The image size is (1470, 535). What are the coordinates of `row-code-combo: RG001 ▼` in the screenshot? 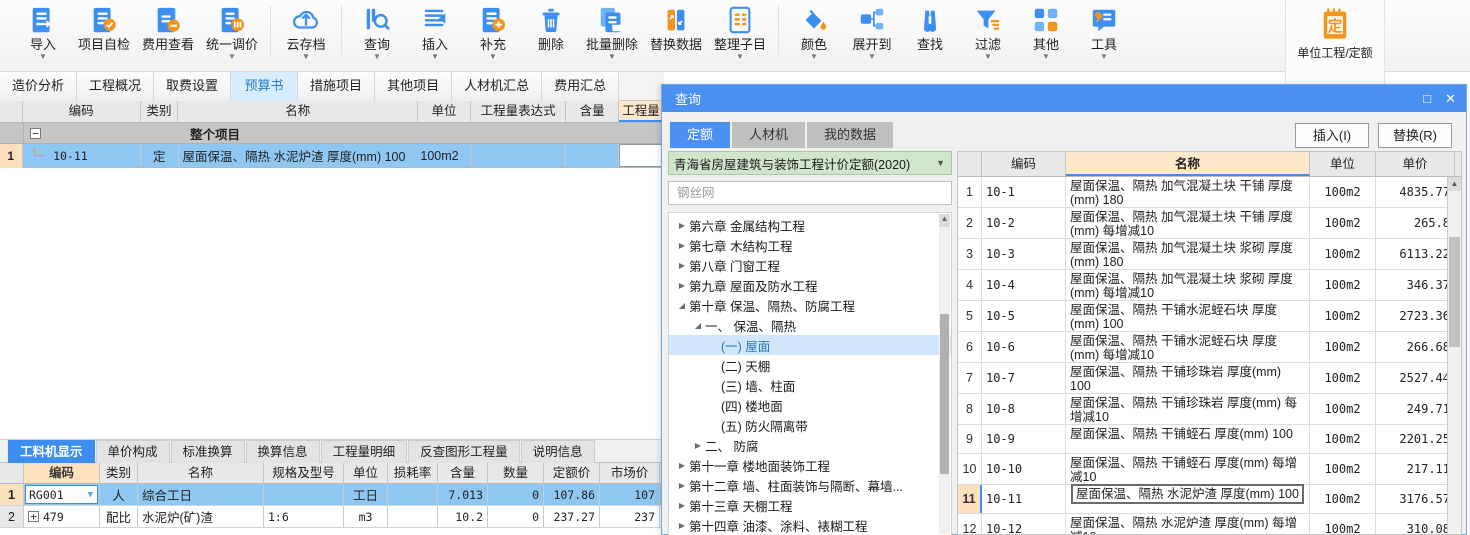 It's located at (62, 494).